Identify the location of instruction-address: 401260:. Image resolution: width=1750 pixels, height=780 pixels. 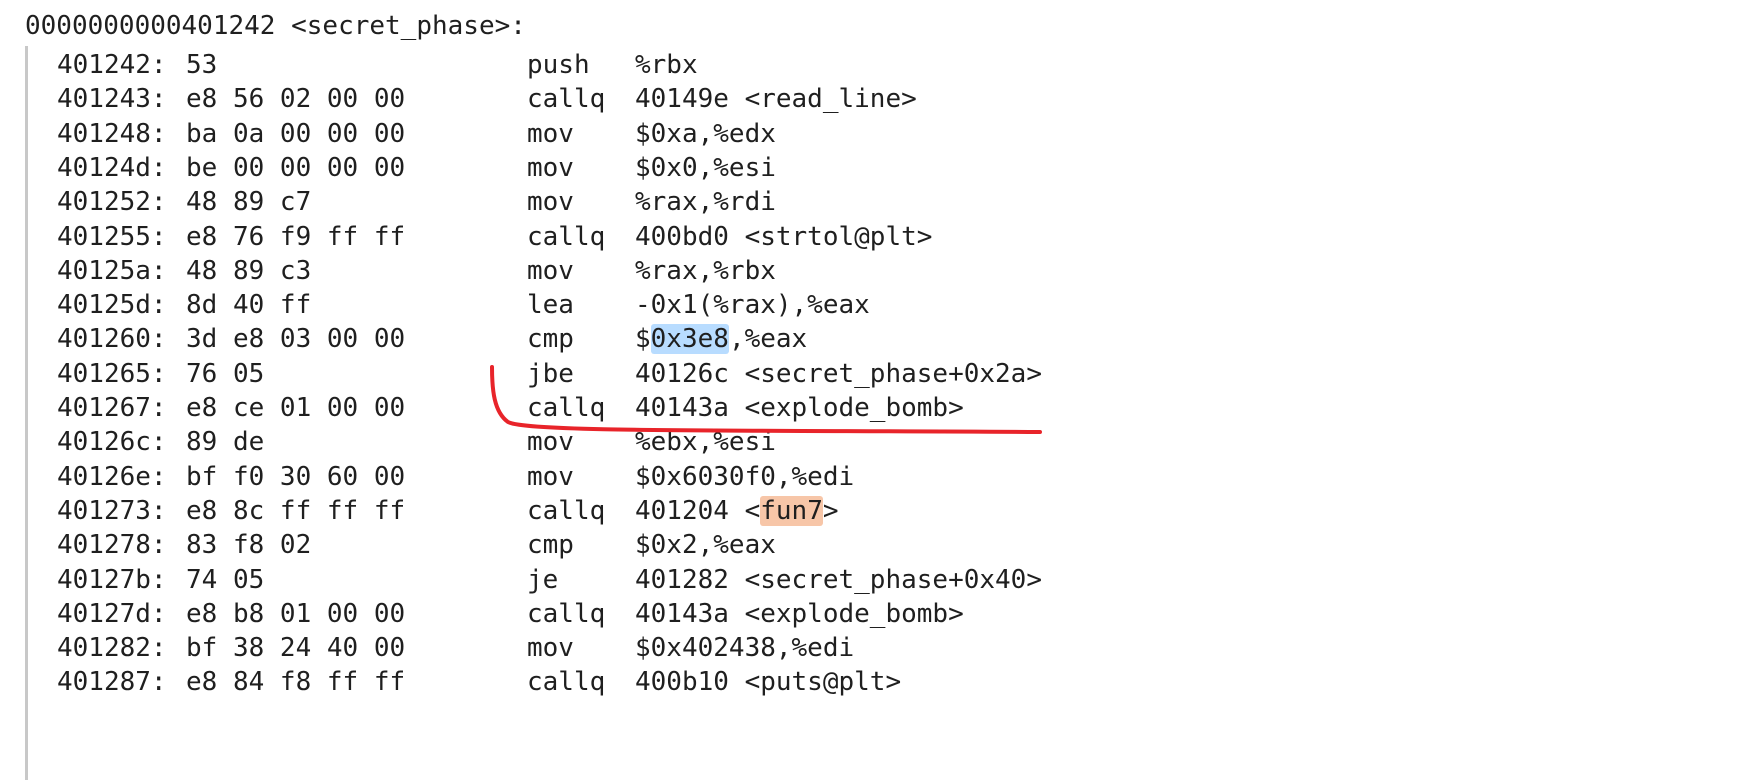
(112, 339).